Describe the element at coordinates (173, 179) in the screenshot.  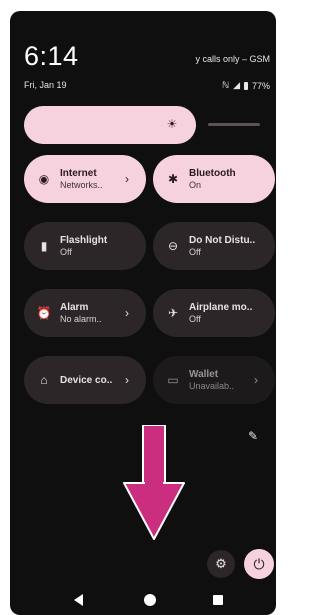
I see `bluetooth-icon: ✱` at that location.